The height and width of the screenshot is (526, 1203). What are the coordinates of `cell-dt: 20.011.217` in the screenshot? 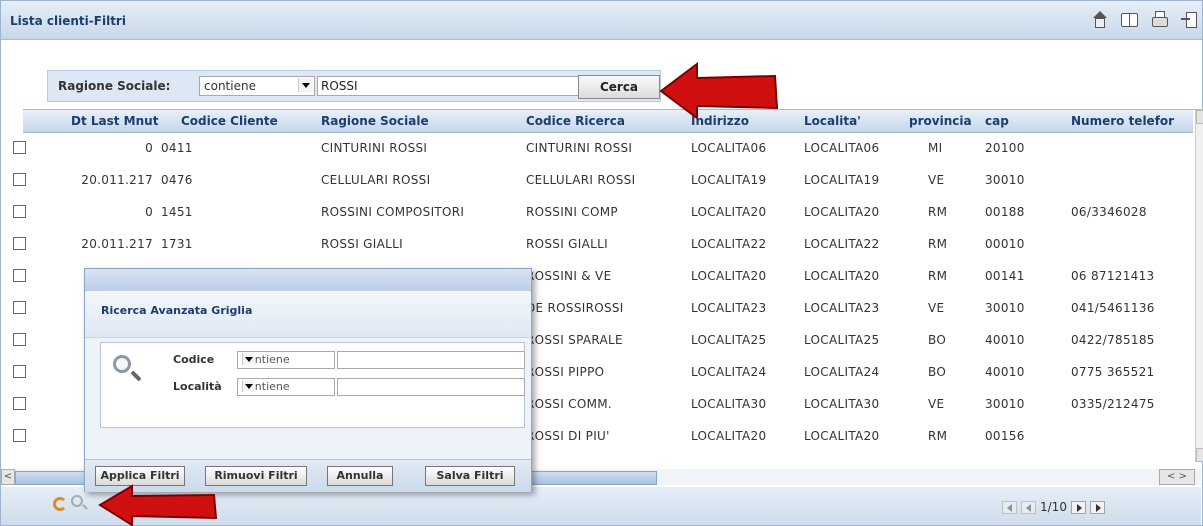 It's located at (117, 244).